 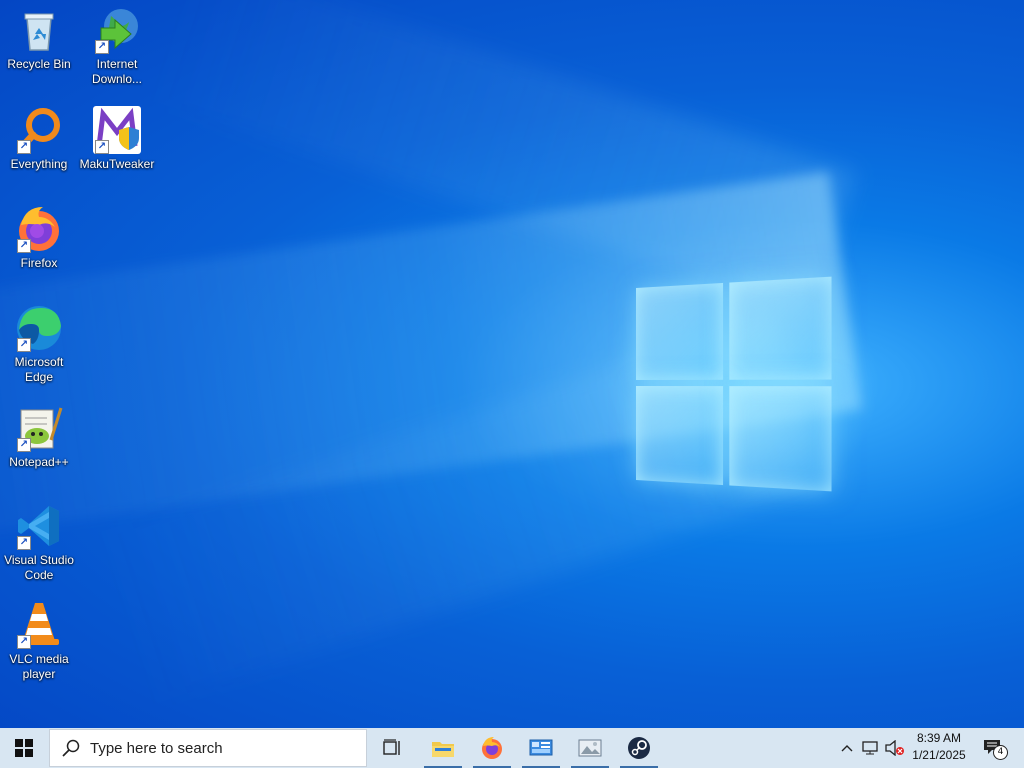 What do you see at coordinates (39, 164) in the screenshot?
I see `desktop-icon-label: Everything` at bounding box center [39, 164].